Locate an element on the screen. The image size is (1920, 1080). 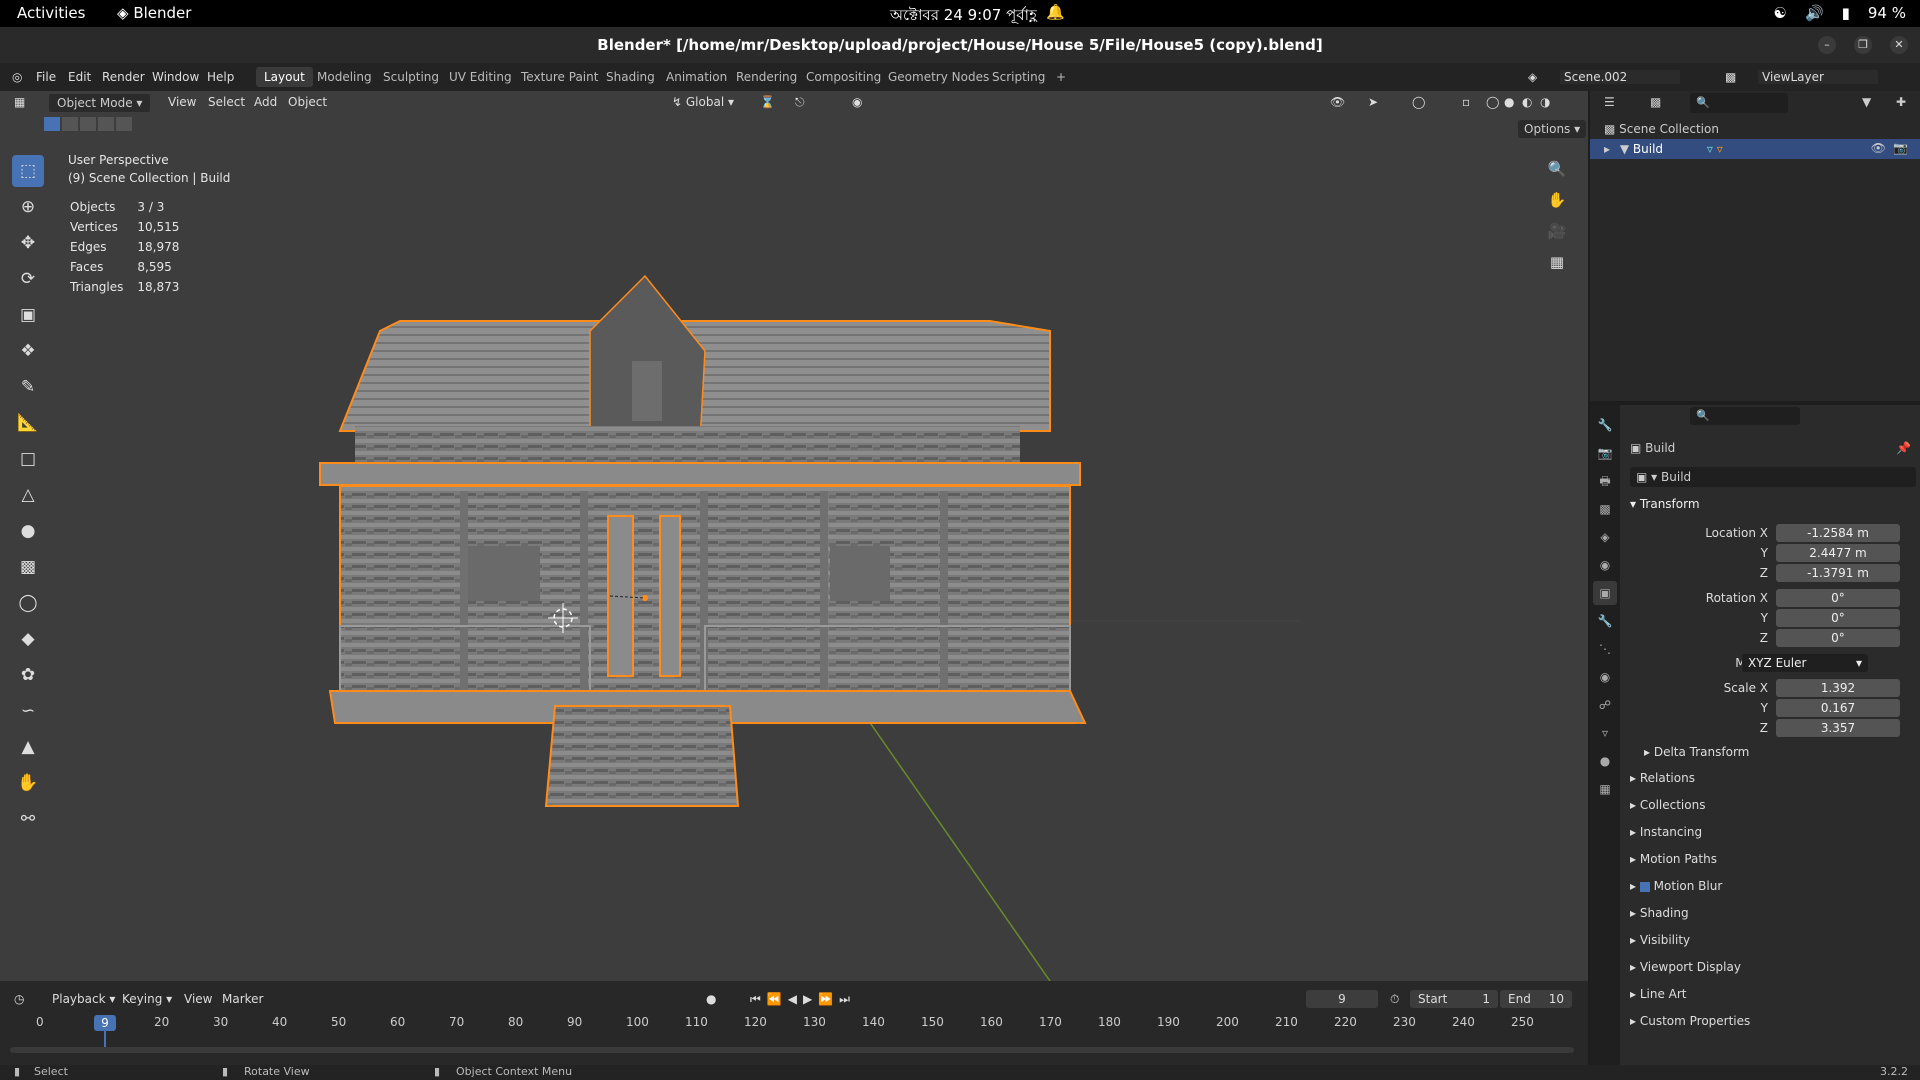
transform-panel-header: ▾ Transform is located at coordinates (1665, 504).